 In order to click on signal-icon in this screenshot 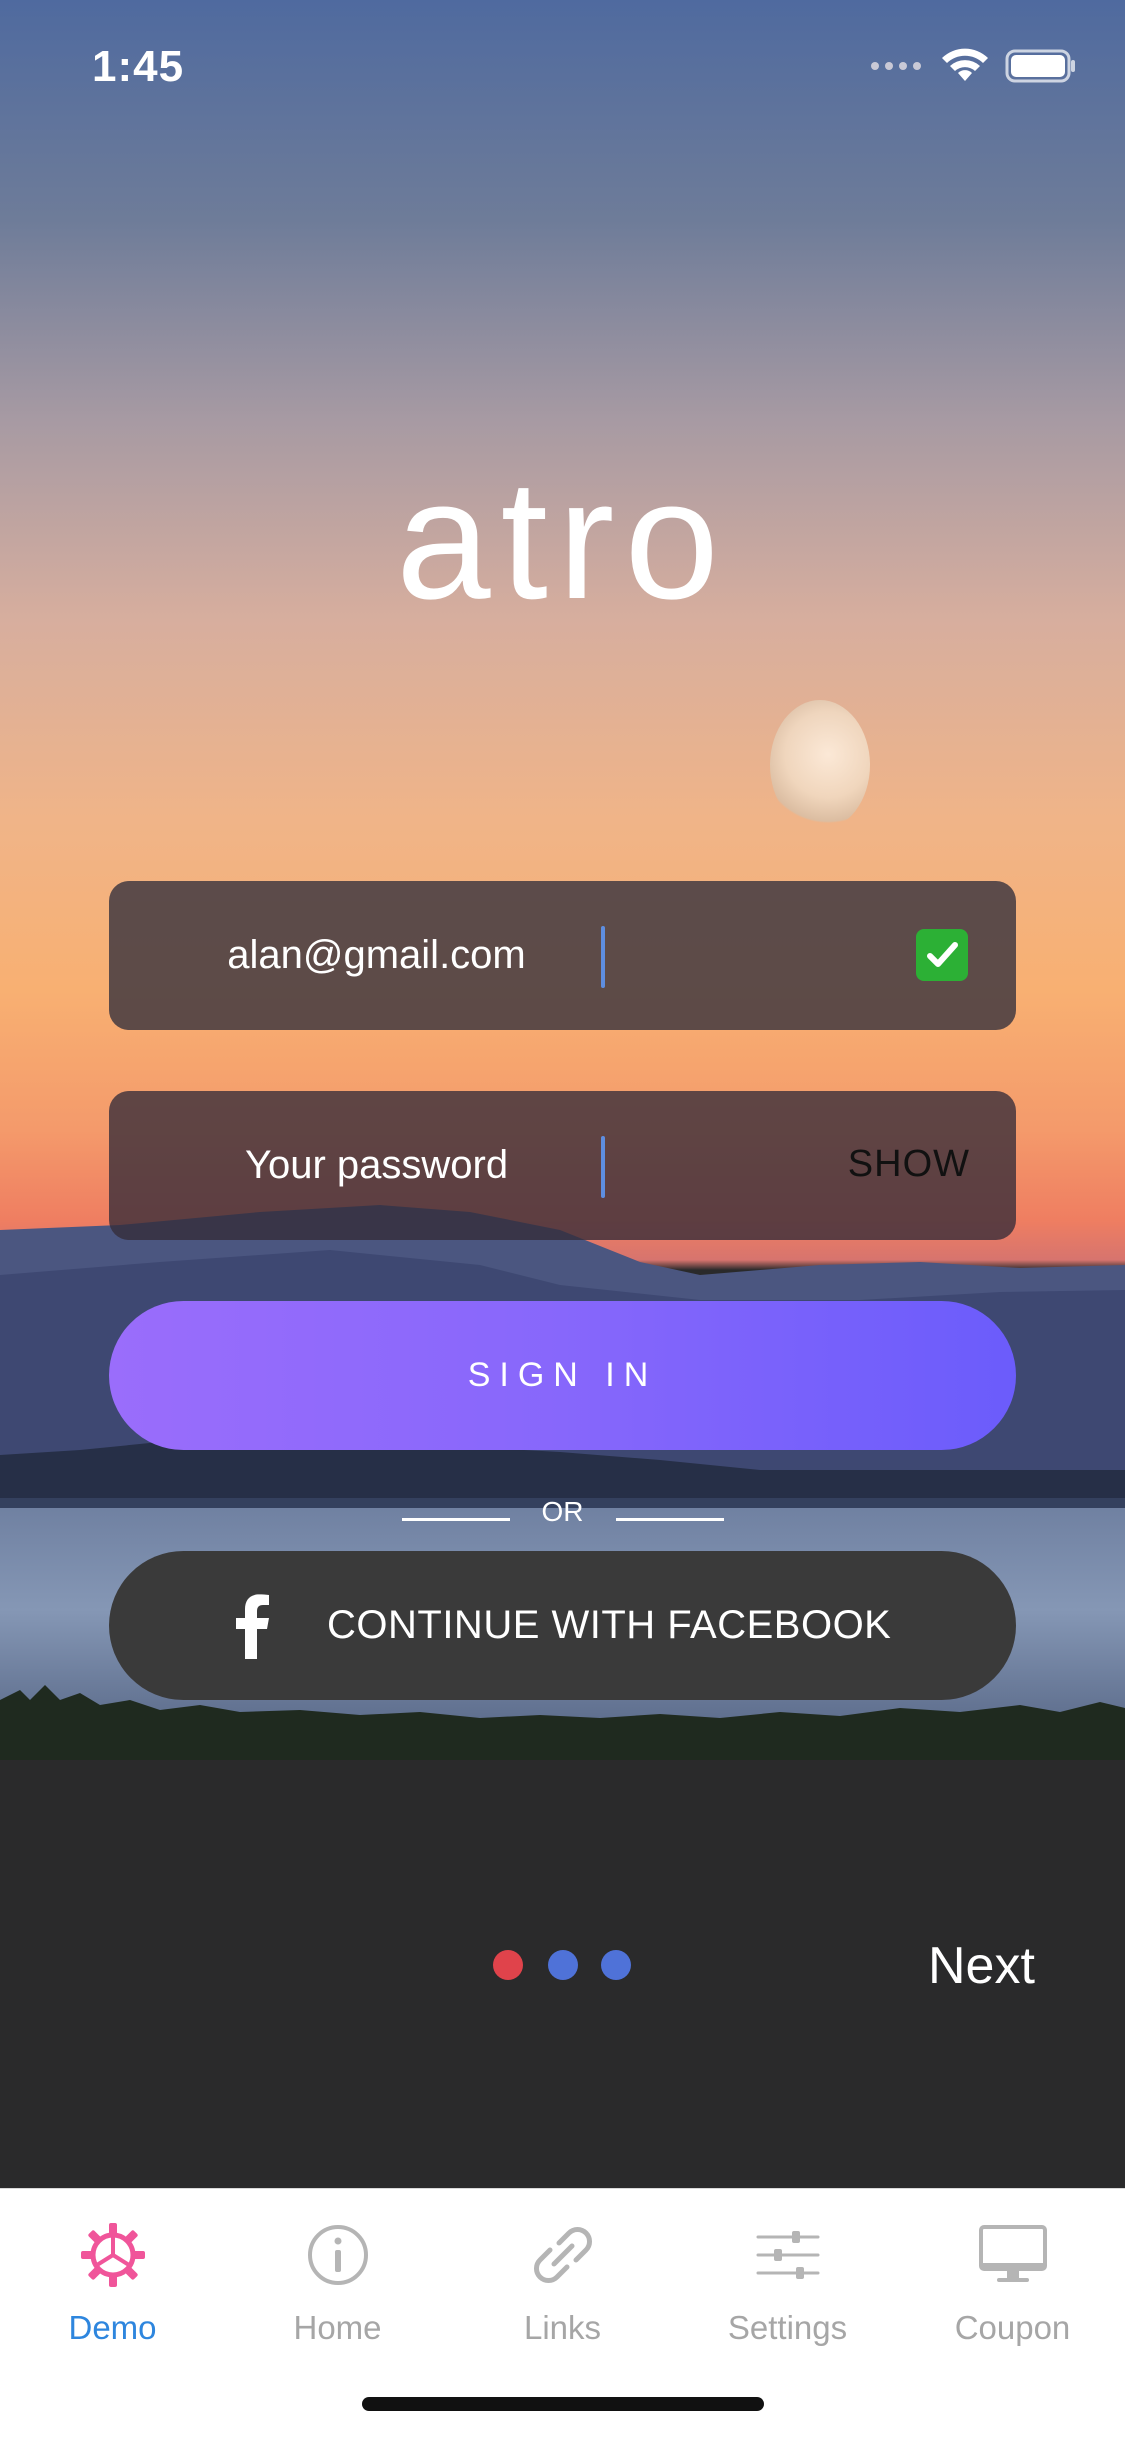, I will do `click(896, 66)`.